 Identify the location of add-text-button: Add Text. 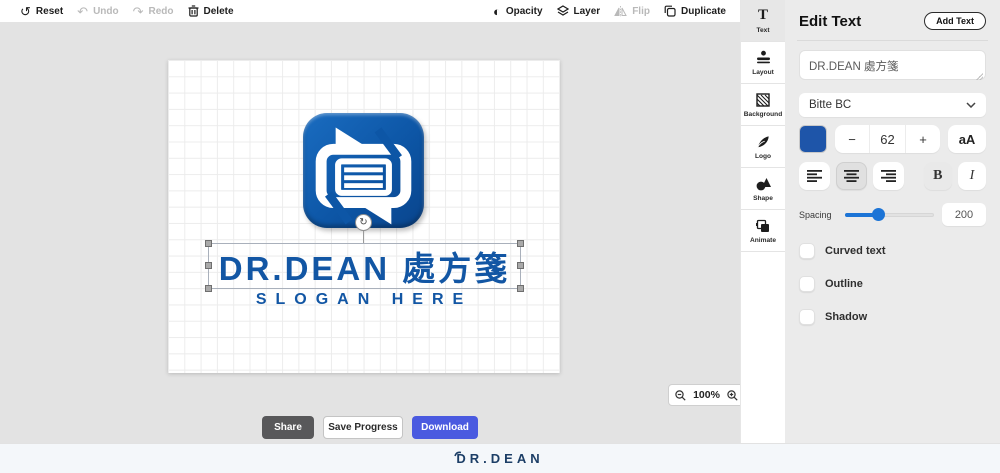
(955, 21).